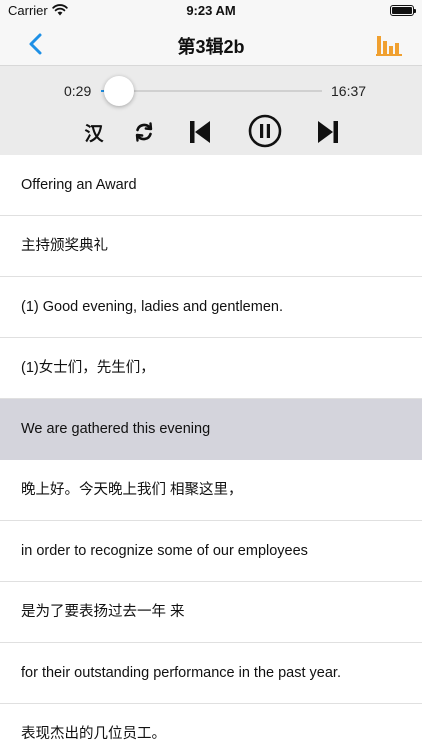 The height and width of the screenshot is (750, 422). I want to click on back-button, so click(36, 44).